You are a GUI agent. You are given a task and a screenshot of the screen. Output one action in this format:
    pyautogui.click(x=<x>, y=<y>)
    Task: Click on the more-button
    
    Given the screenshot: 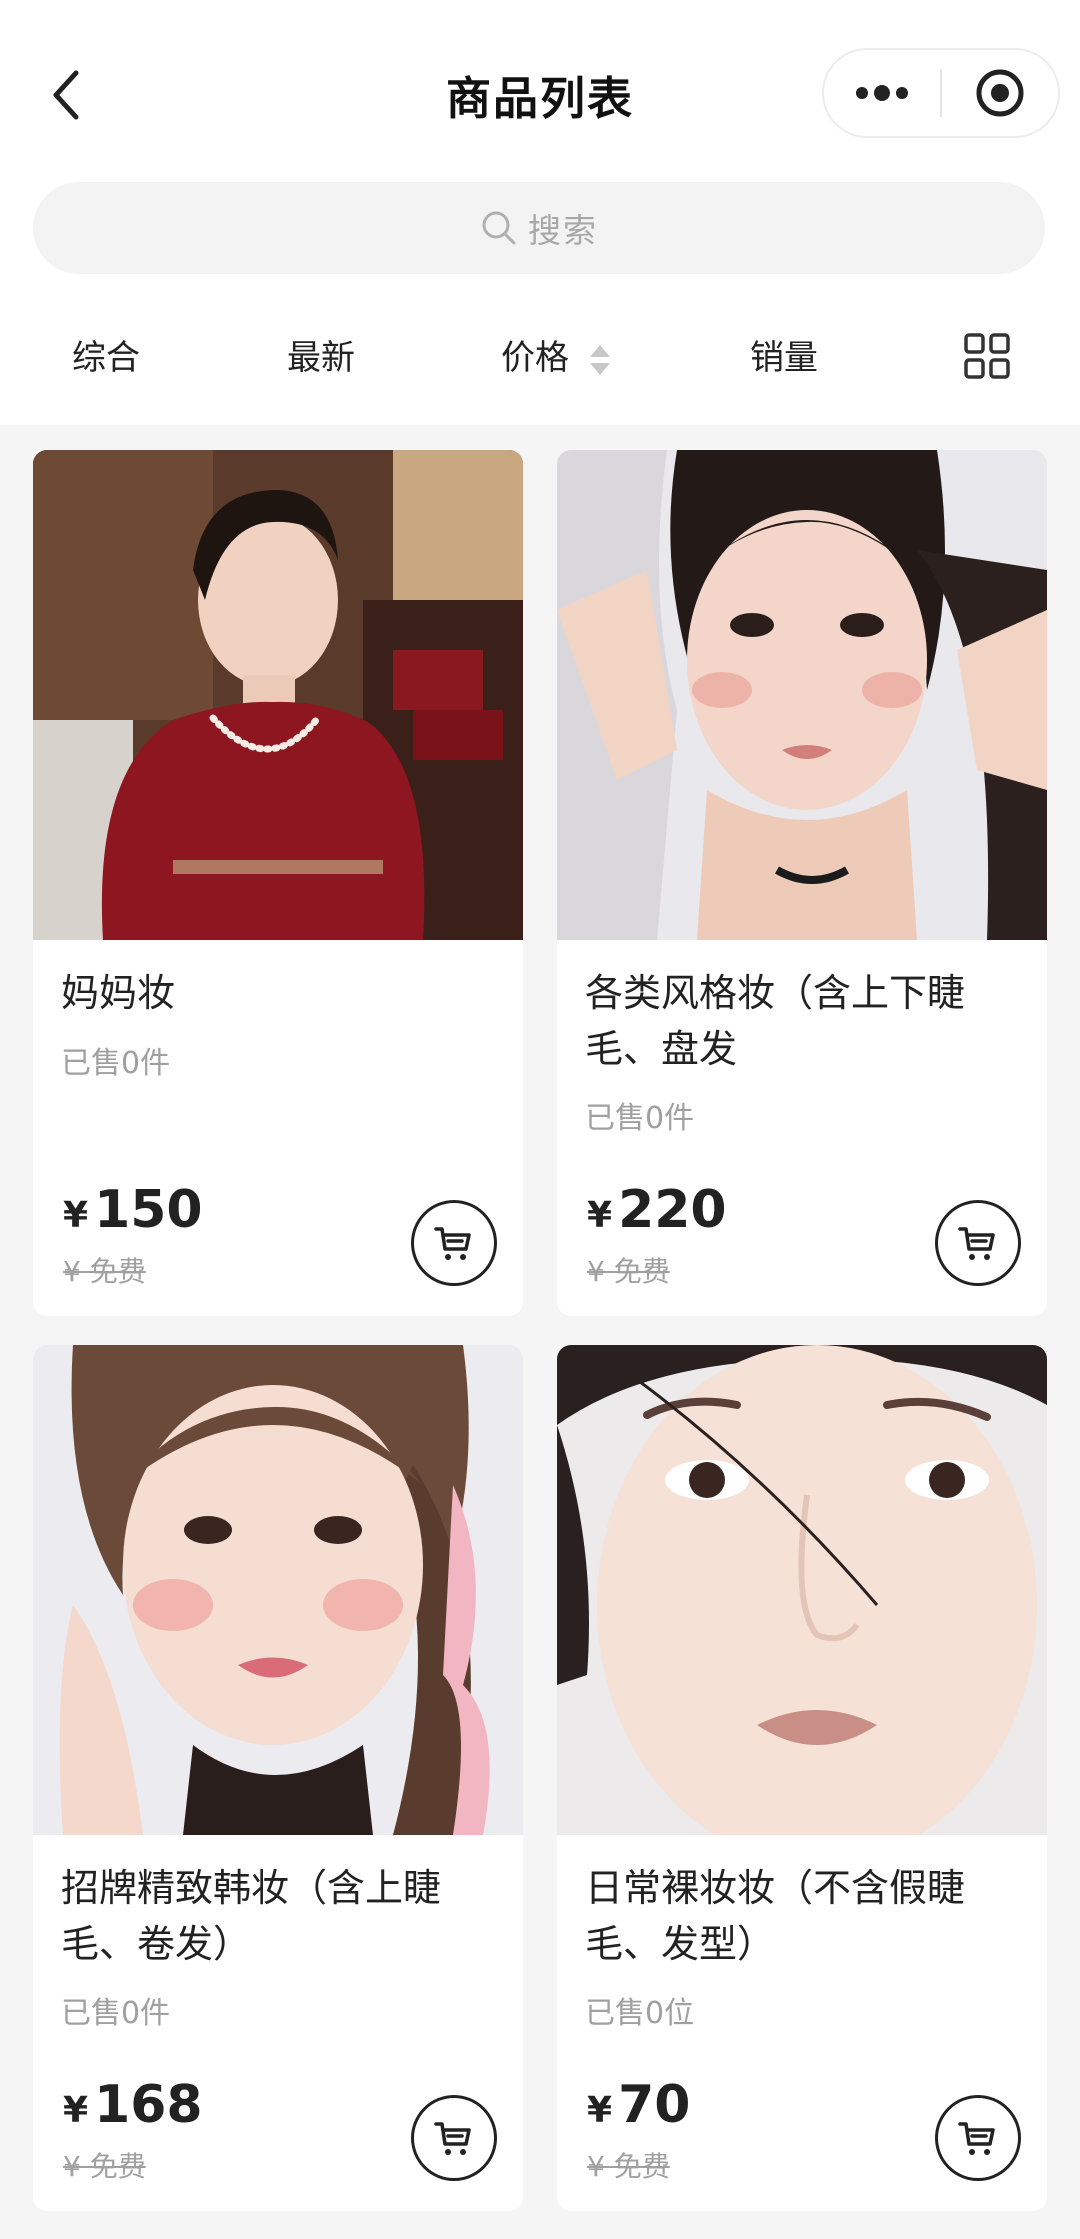 What is the action you would take?
    pyautogui.click(x=882, y=93)
    